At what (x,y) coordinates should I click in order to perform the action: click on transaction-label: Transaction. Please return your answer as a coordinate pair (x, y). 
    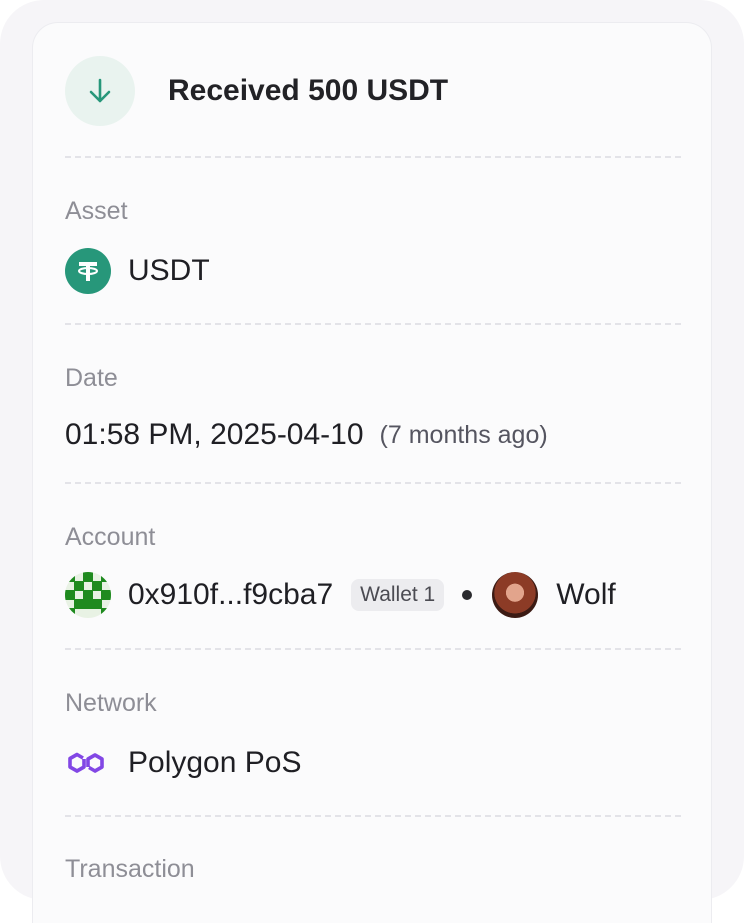
    Looking at the image, I should click on (130, 869).